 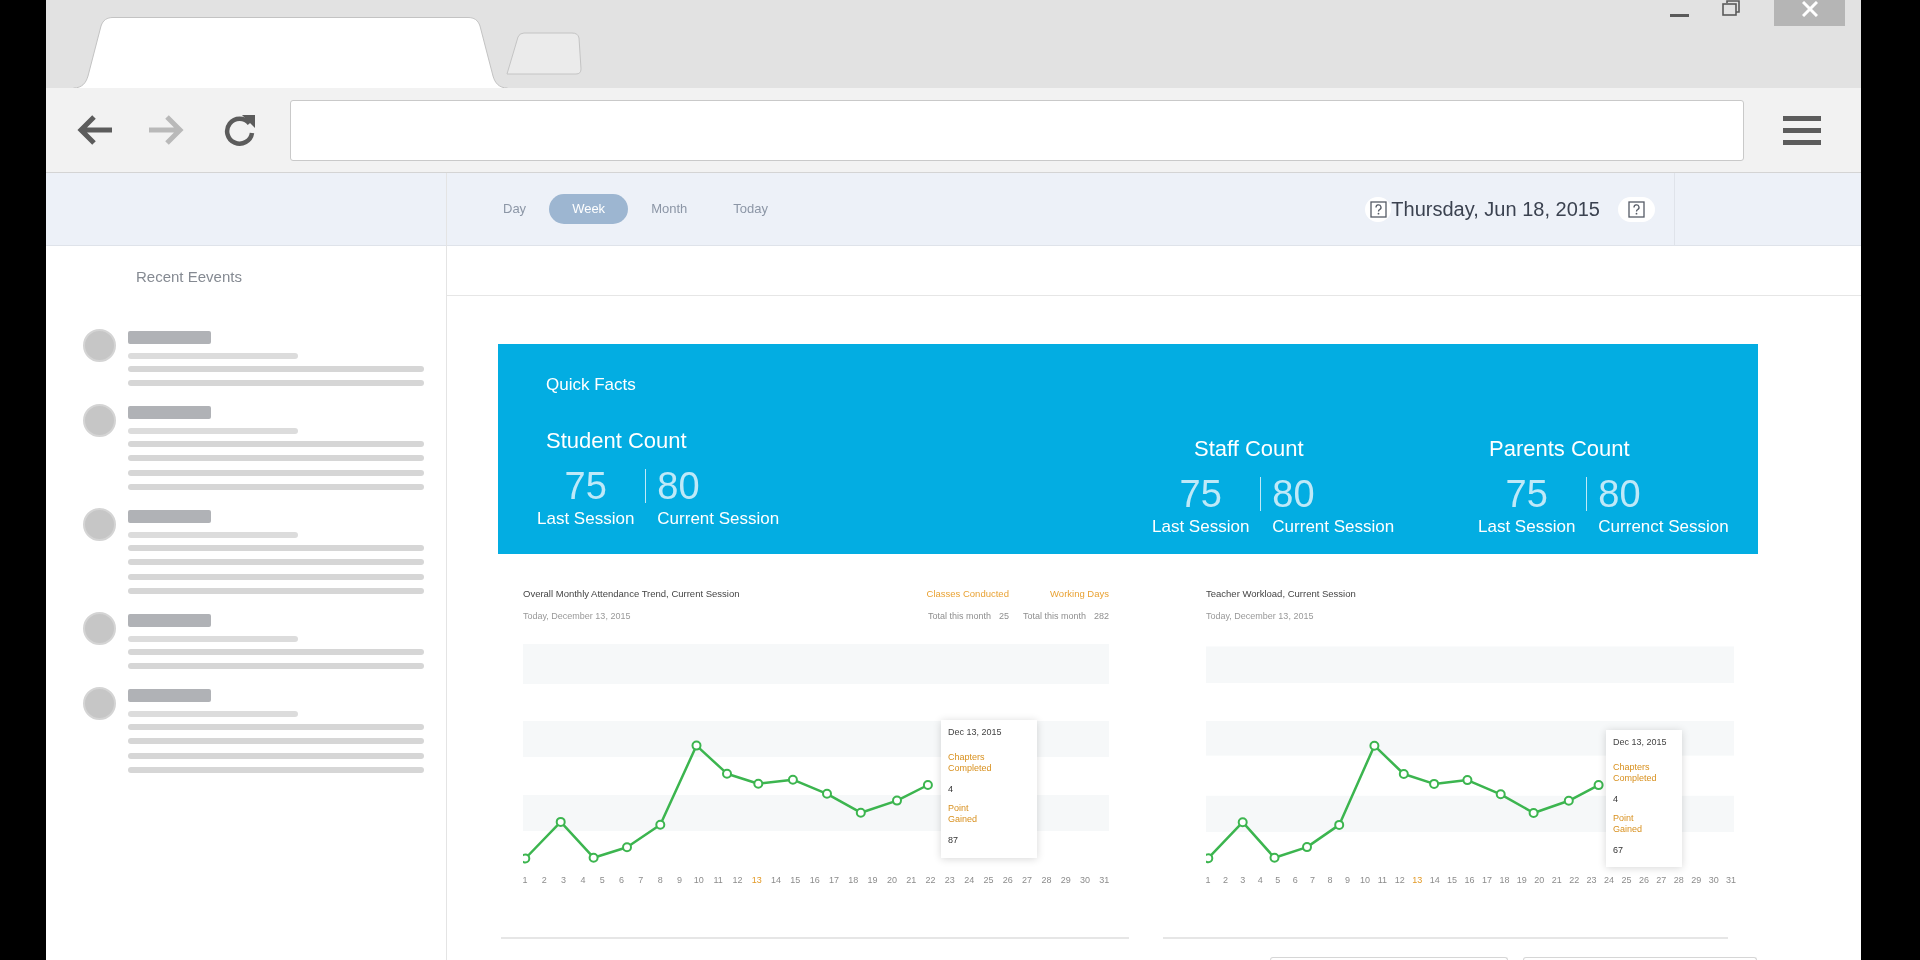 I want to click on axis-label: 13, so click(x=756, y=880).